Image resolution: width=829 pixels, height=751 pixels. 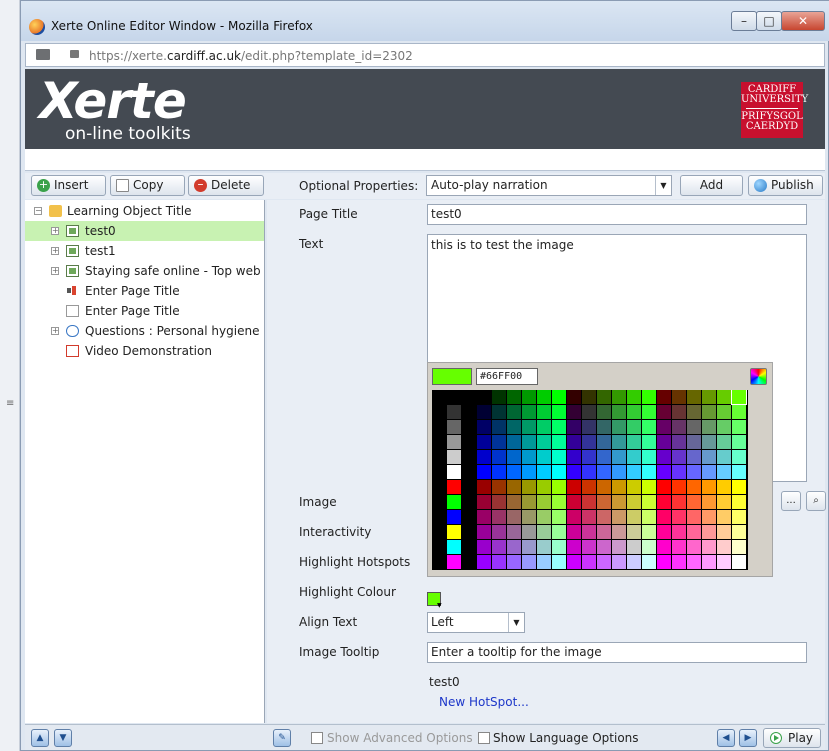 What do you see at coordinates (785, 185) in the screenshot?
I see `publish-button: Publish` at bounding box center [785, 185].